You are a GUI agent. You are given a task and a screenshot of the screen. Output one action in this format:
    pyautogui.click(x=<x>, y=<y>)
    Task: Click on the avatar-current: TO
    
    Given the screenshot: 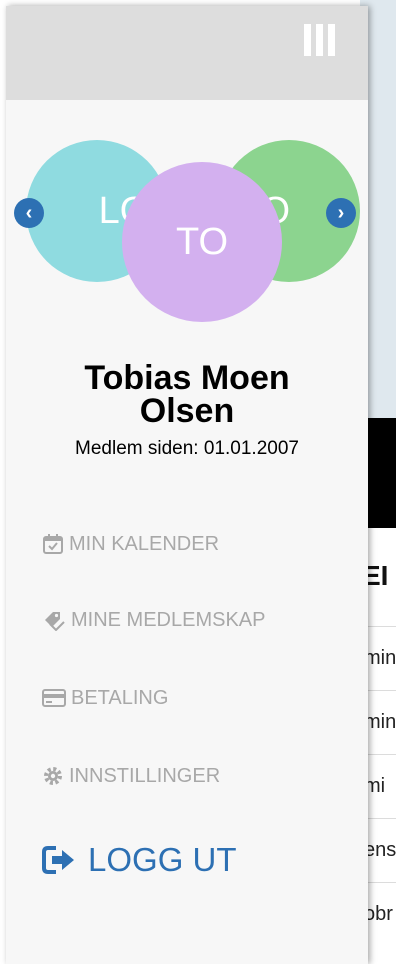 What is the action you would take?
    pyautogui.click(x=202, y=242)
    